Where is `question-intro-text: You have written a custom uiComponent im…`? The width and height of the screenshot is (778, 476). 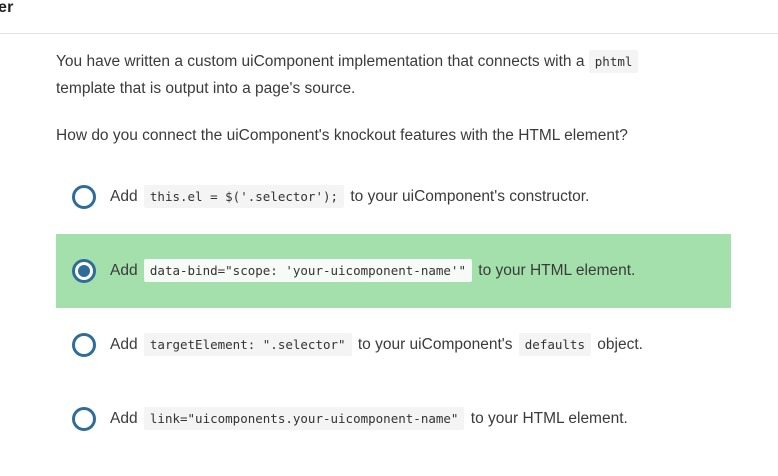
question-intro-text: You have written a custom uiComponent im… is located at coordinates (322, 61).